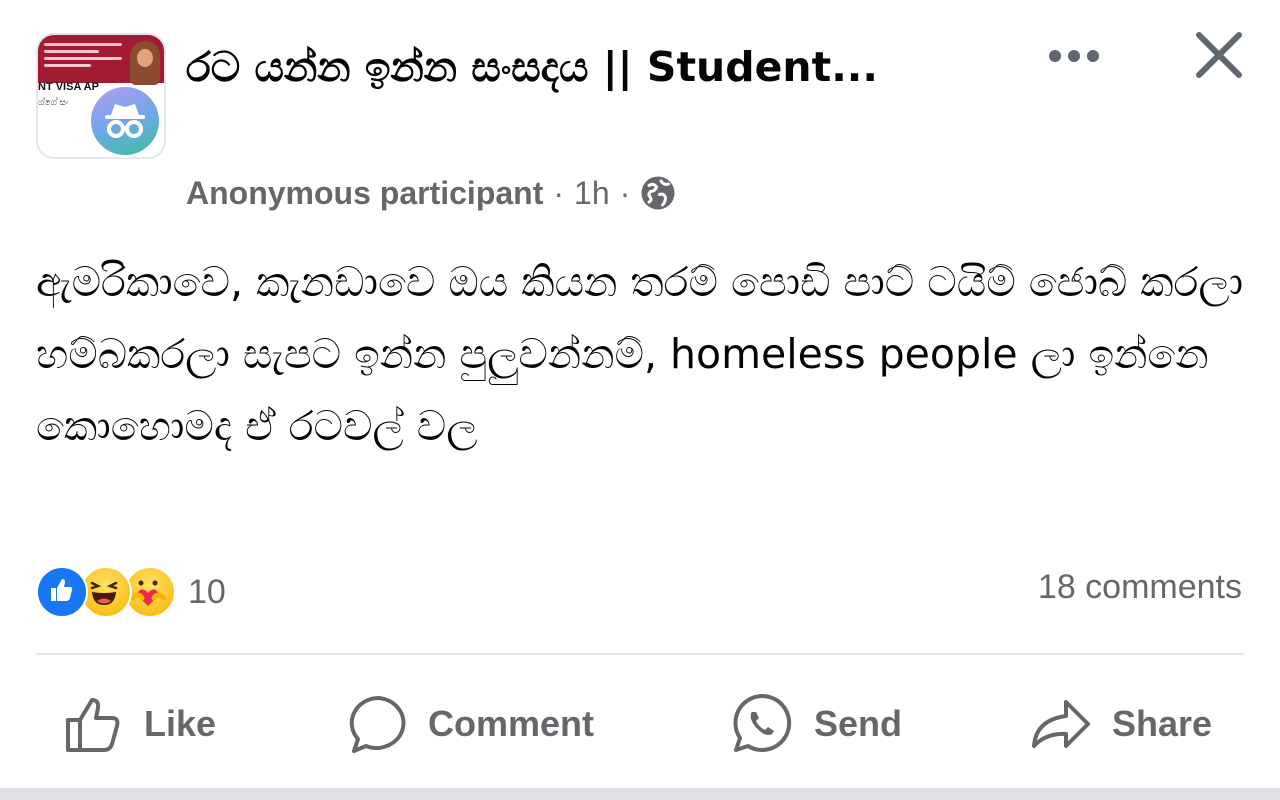 Image resolution: width=1280 pixels, height=800 pixels. What do you see at coordinates (640, 724) in the screenshot?
I see `action-bar: Like Comment Send Share` at bounding box center [640, 724].